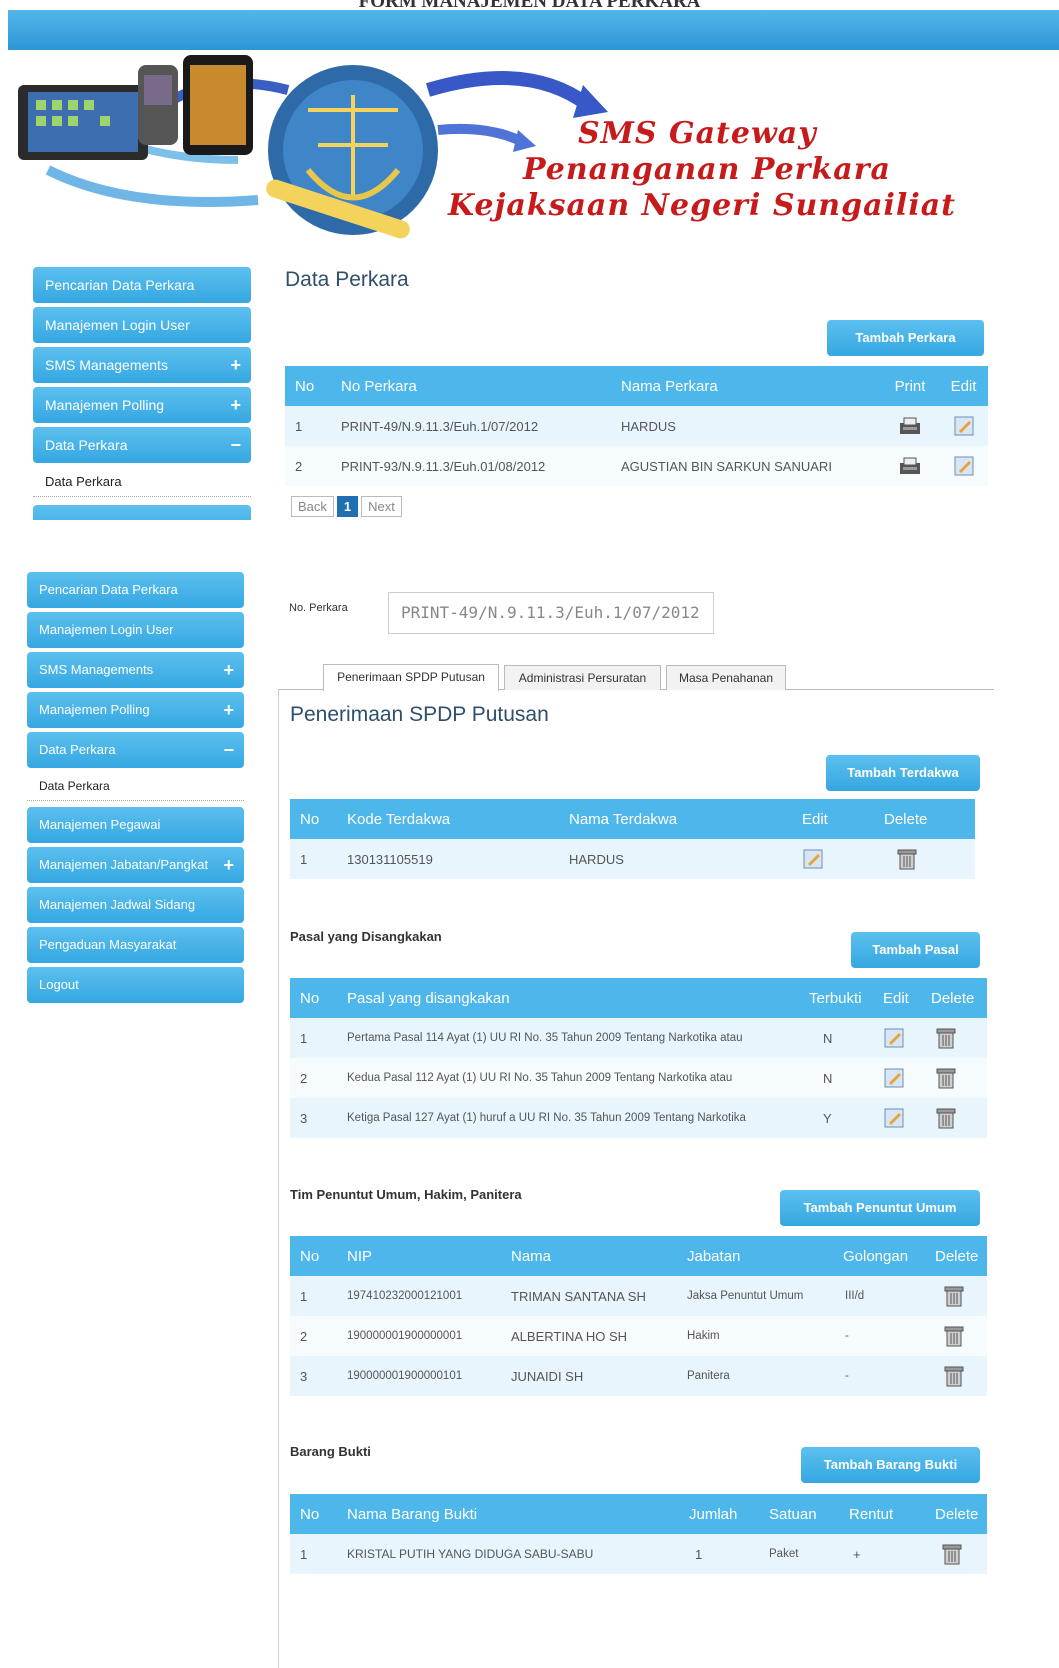  I want to click on cell-no: 1, so click(313, 1296).